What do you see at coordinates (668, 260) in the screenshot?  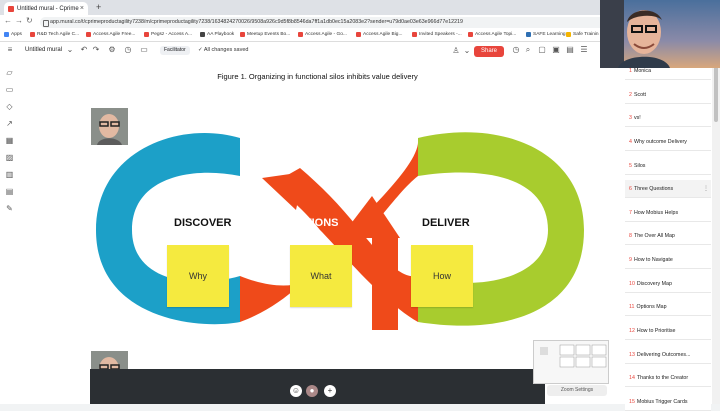 I see `outline-item: 9 How to Navigate` at bounding box center [668, 260].